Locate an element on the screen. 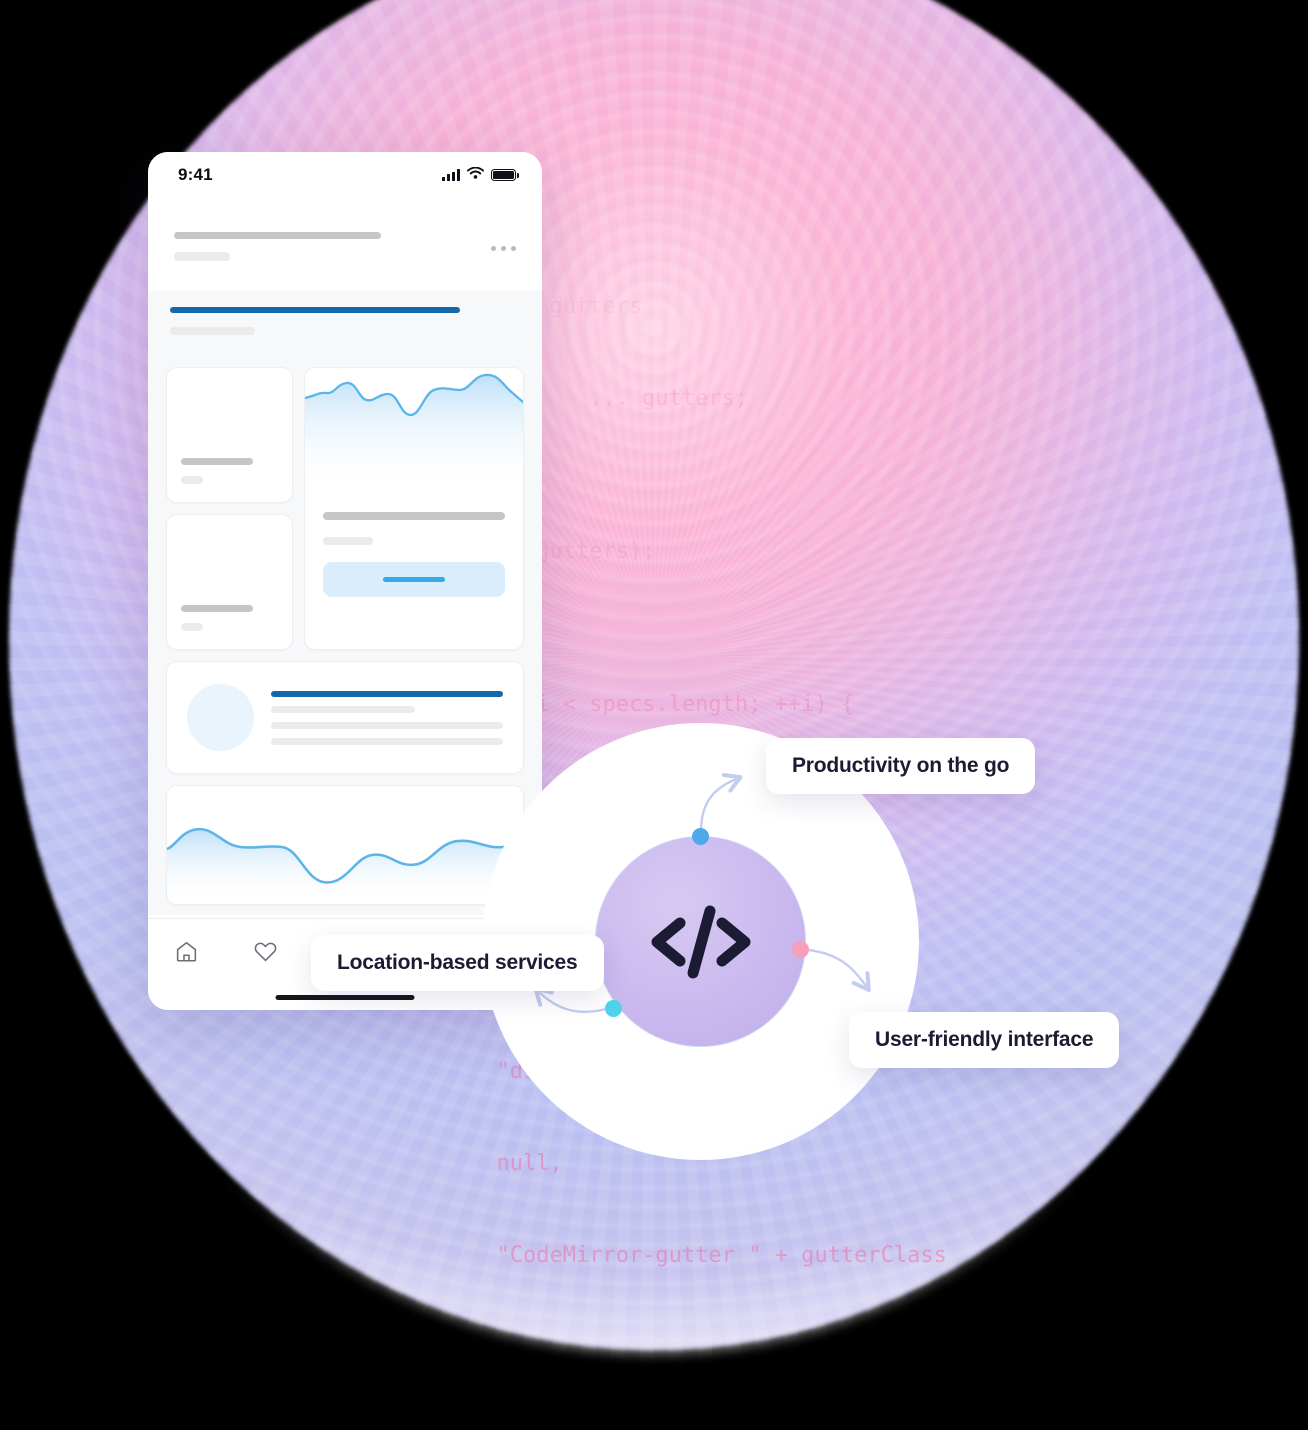 This screenshot has height=1430, width=1308. status-time: 9:41 is located at coordinates (195, 174).